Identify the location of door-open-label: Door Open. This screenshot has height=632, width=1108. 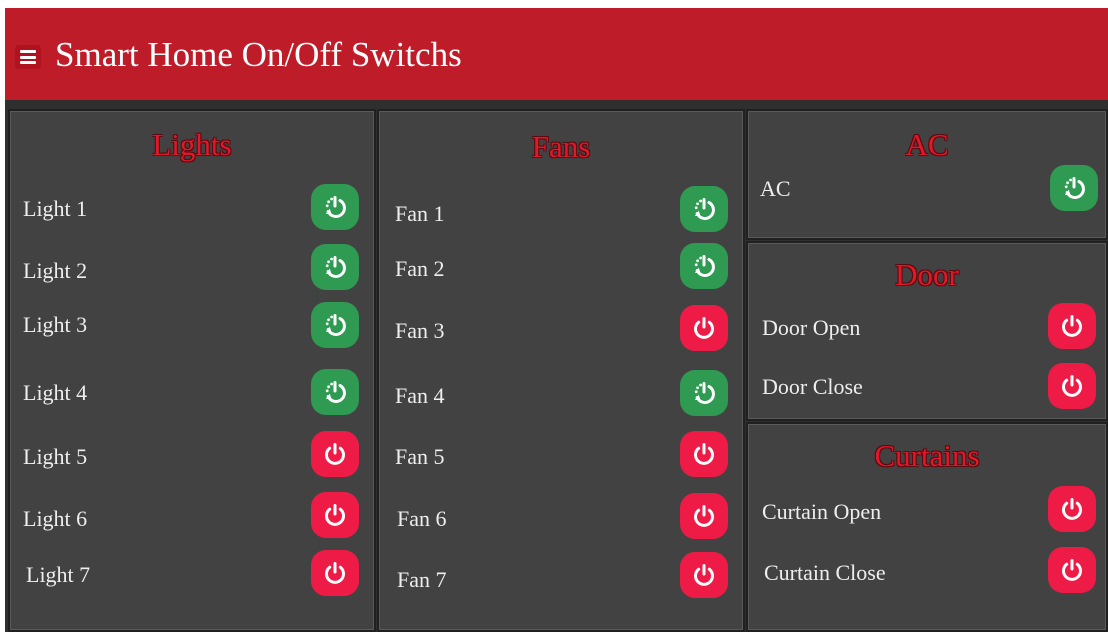
(811, 327).